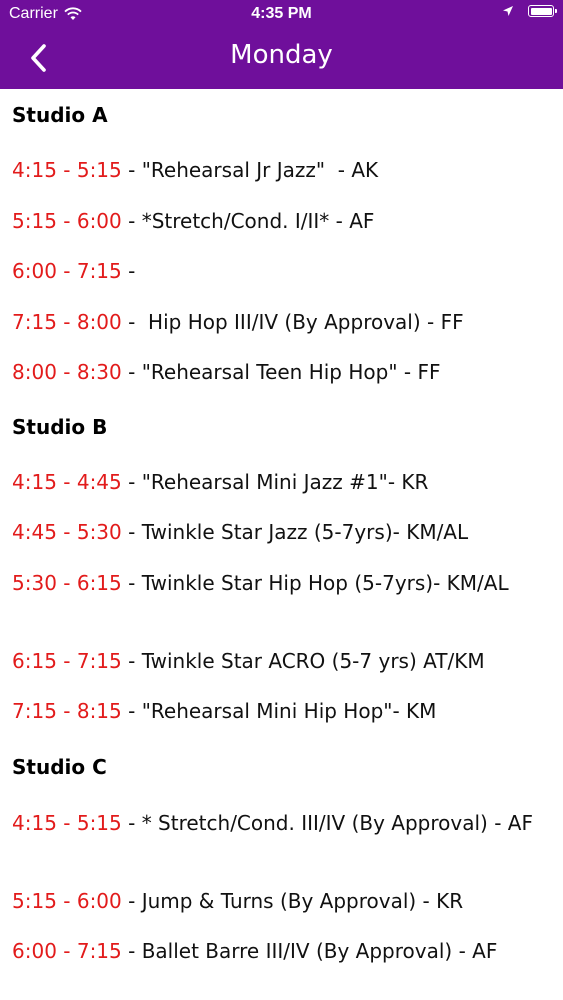 This screenshot has width=563, height=1000. I want to click on top-bar: Carrier 4:35 PM Monday, so click(281, 44).